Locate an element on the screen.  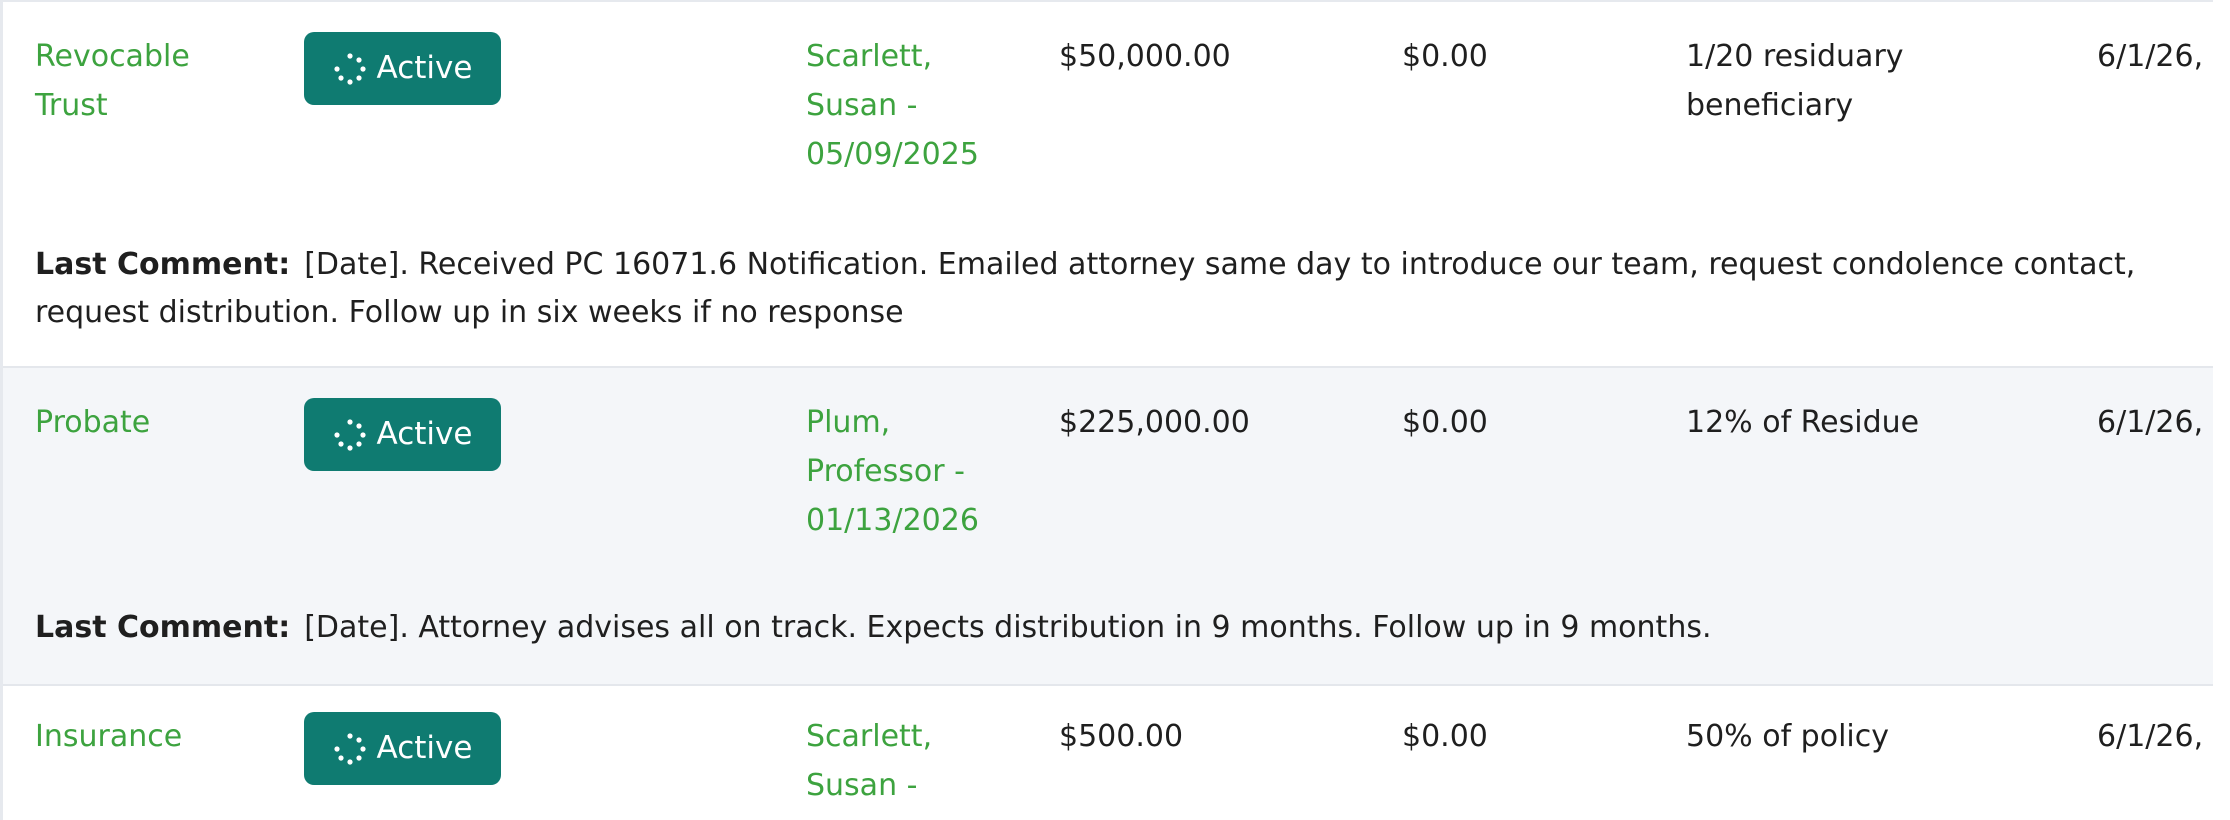
contact-link: Scarlett, Susan - is located at coordinates (916, 761).